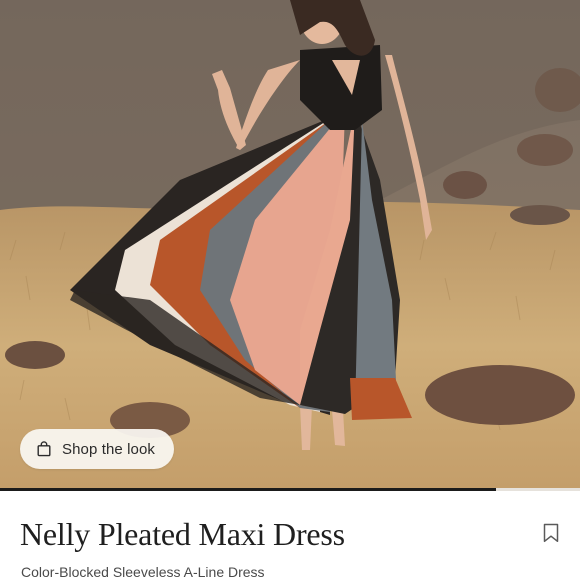  What do you see at coordinates (182, 534) in the screenshot?
I see `product-title: Nelly Pleated Maxi Dress` at bounding box center [182, 534].